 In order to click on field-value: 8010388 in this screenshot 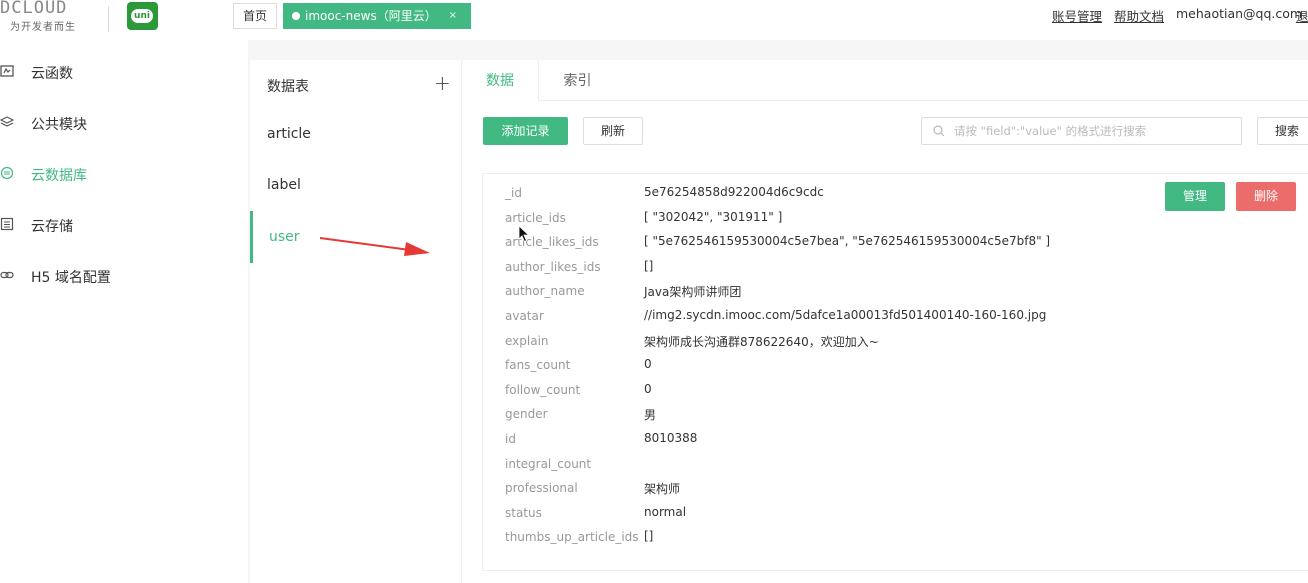, I will do `click(671, 438)`.